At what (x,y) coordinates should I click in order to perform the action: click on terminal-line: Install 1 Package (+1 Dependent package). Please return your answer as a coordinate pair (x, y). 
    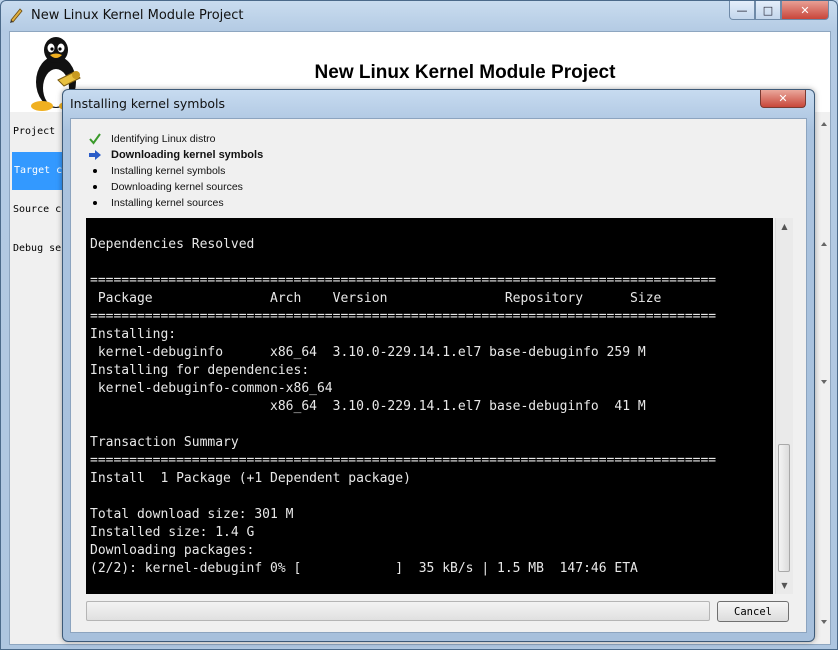
    Looking at the image, I should click on (250, 478).